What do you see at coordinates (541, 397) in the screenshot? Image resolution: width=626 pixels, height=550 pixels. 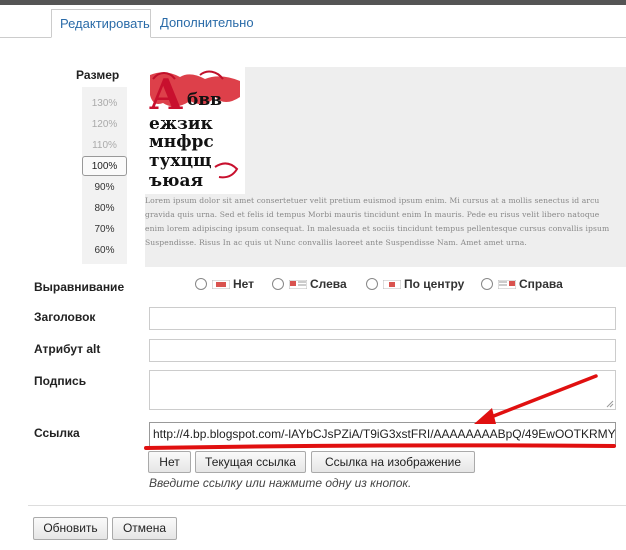 I see `annotation-arrow-line` at bounding box center [541, 397].